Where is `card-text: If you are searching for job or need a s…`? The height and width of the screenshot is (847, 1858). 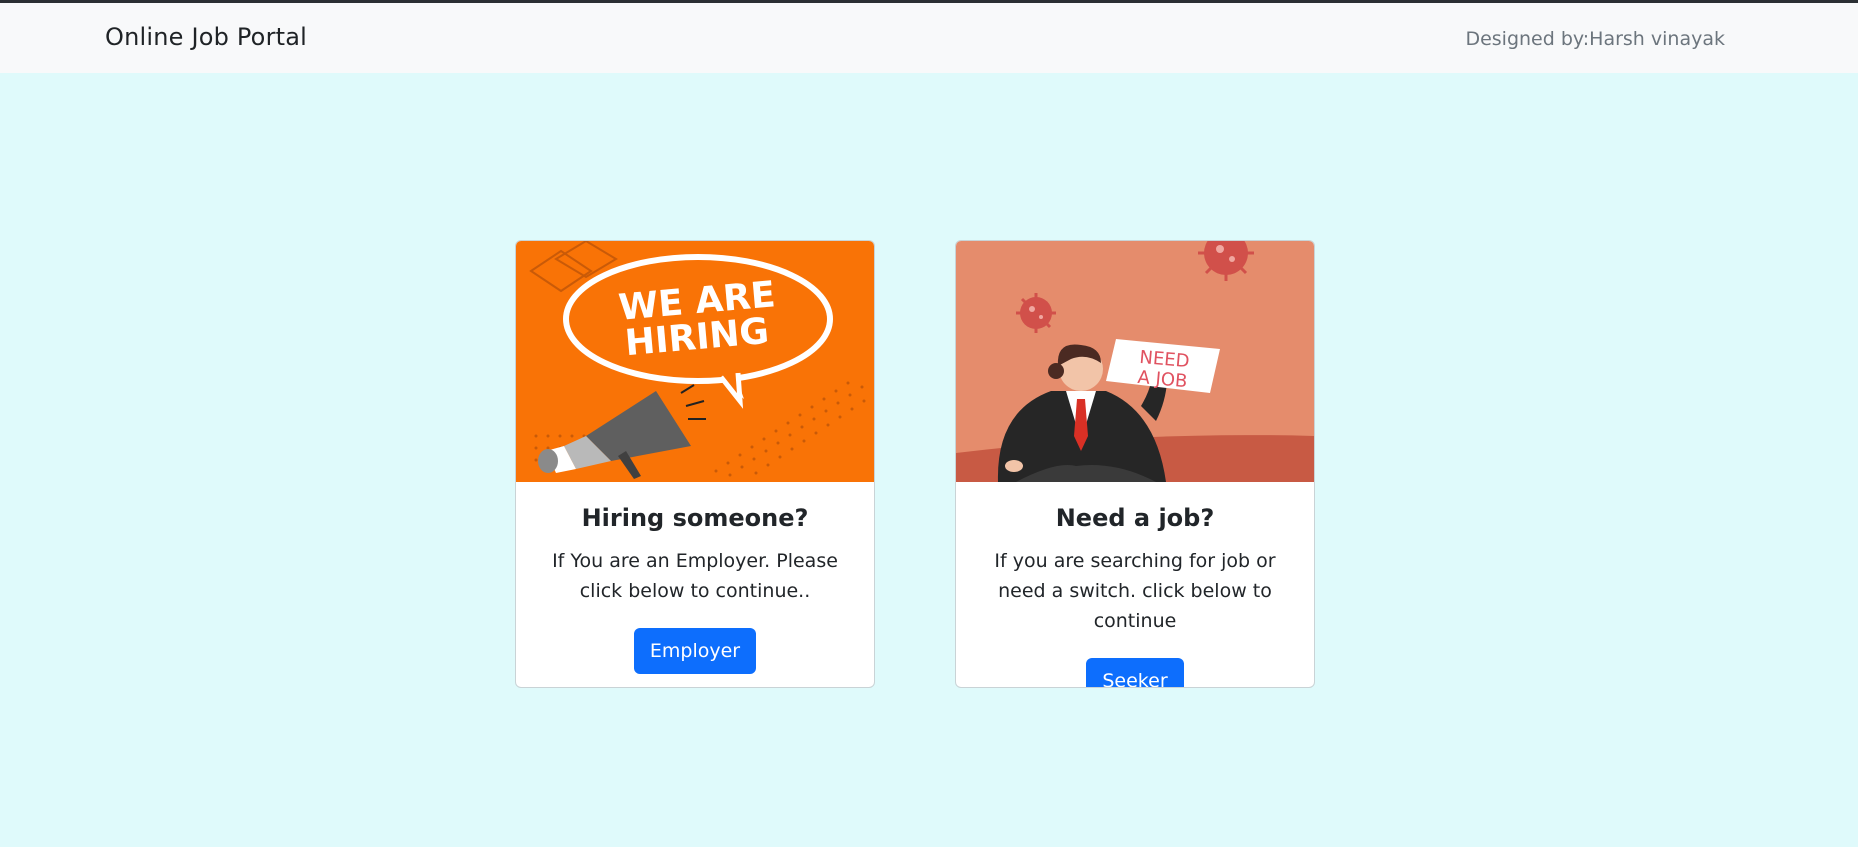
card-text: If you are searching for job or need a s… is located at coordinates (1135, 591).